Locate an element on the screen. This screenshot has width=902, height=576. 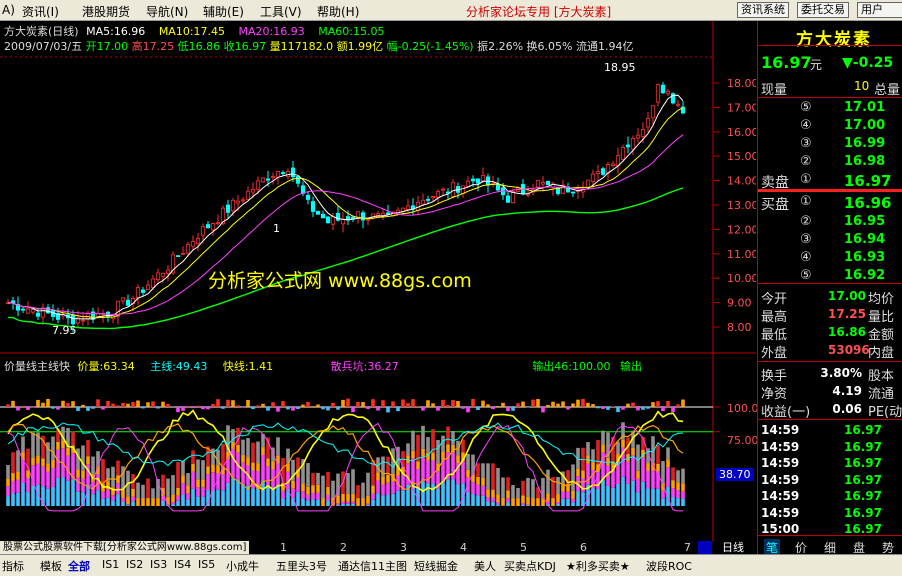
bottom-tab-11: 短线掘金 is located at coordinates (436, 566).